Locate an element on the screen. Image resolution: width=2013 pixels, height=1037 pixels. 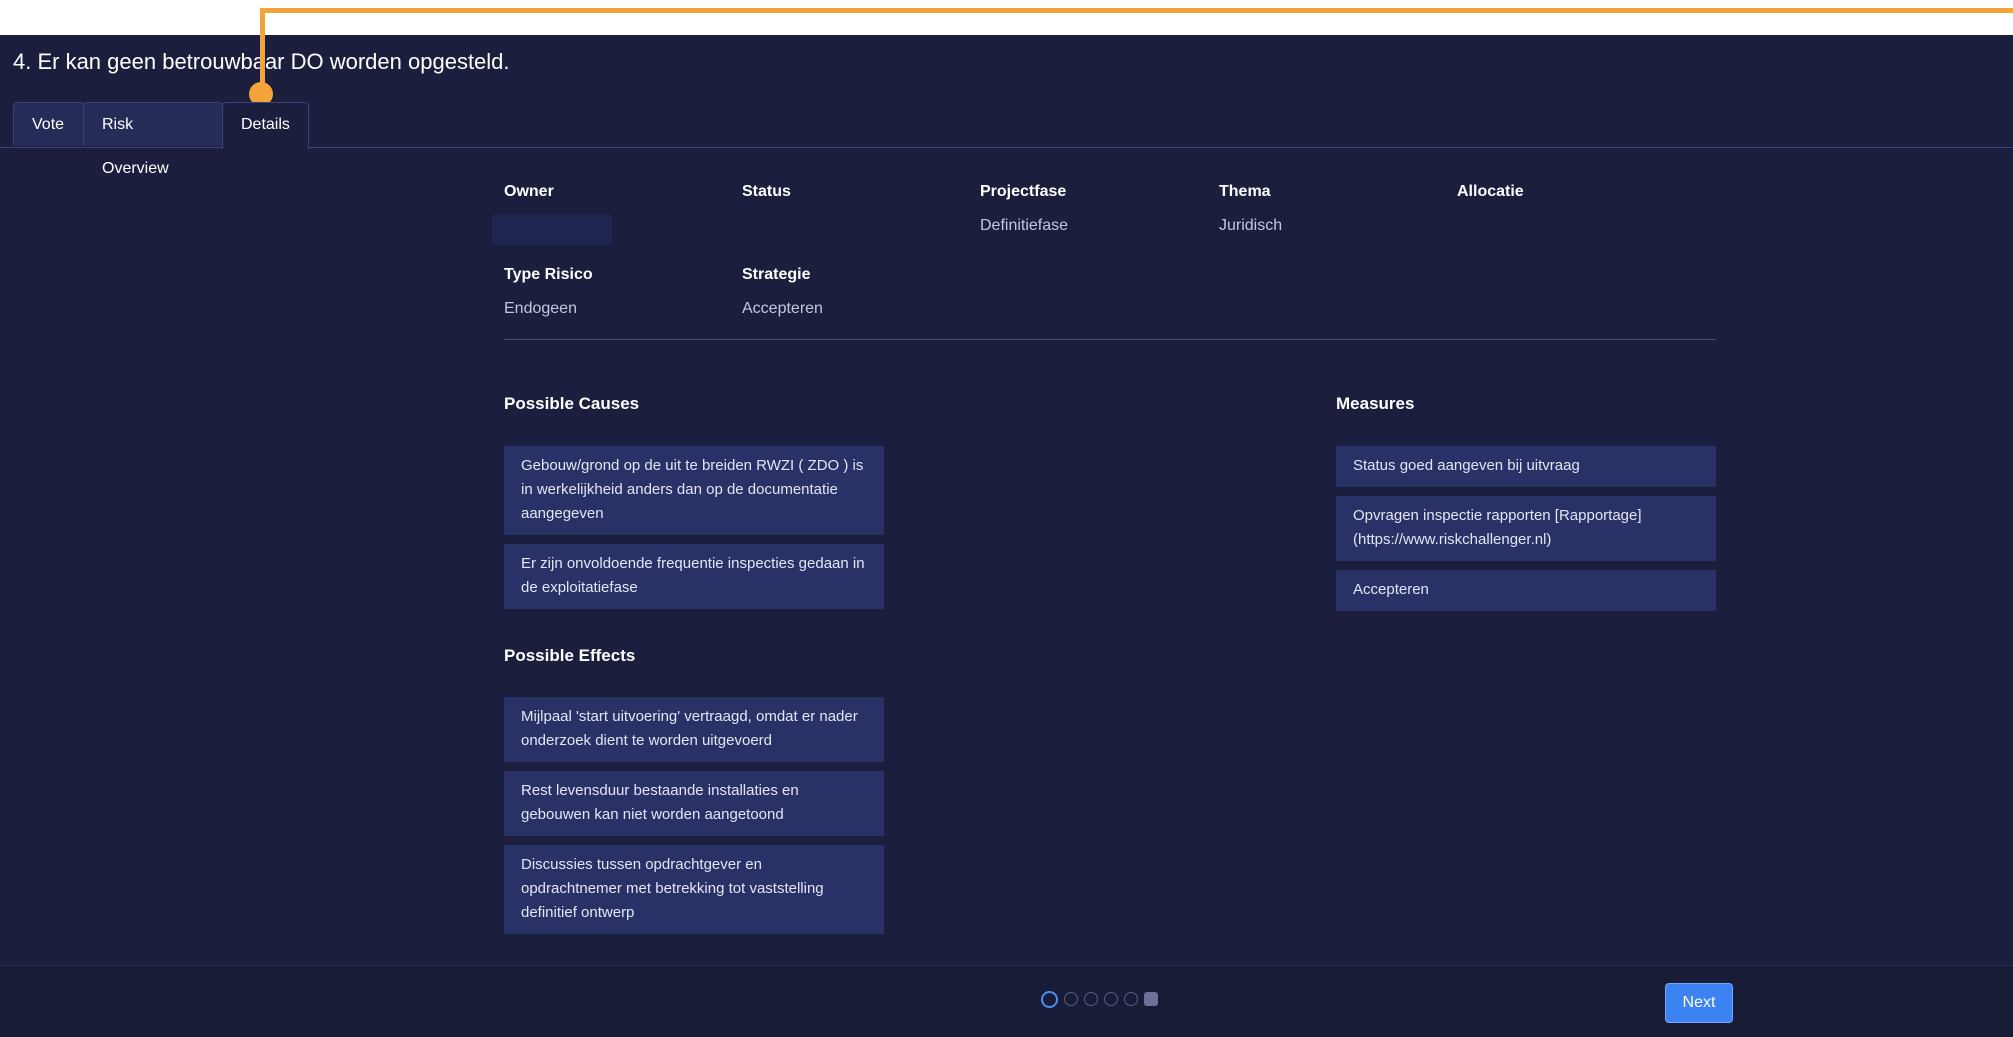
attr-allocatie-label: Allocatie is located at coordinates (1490, 191).